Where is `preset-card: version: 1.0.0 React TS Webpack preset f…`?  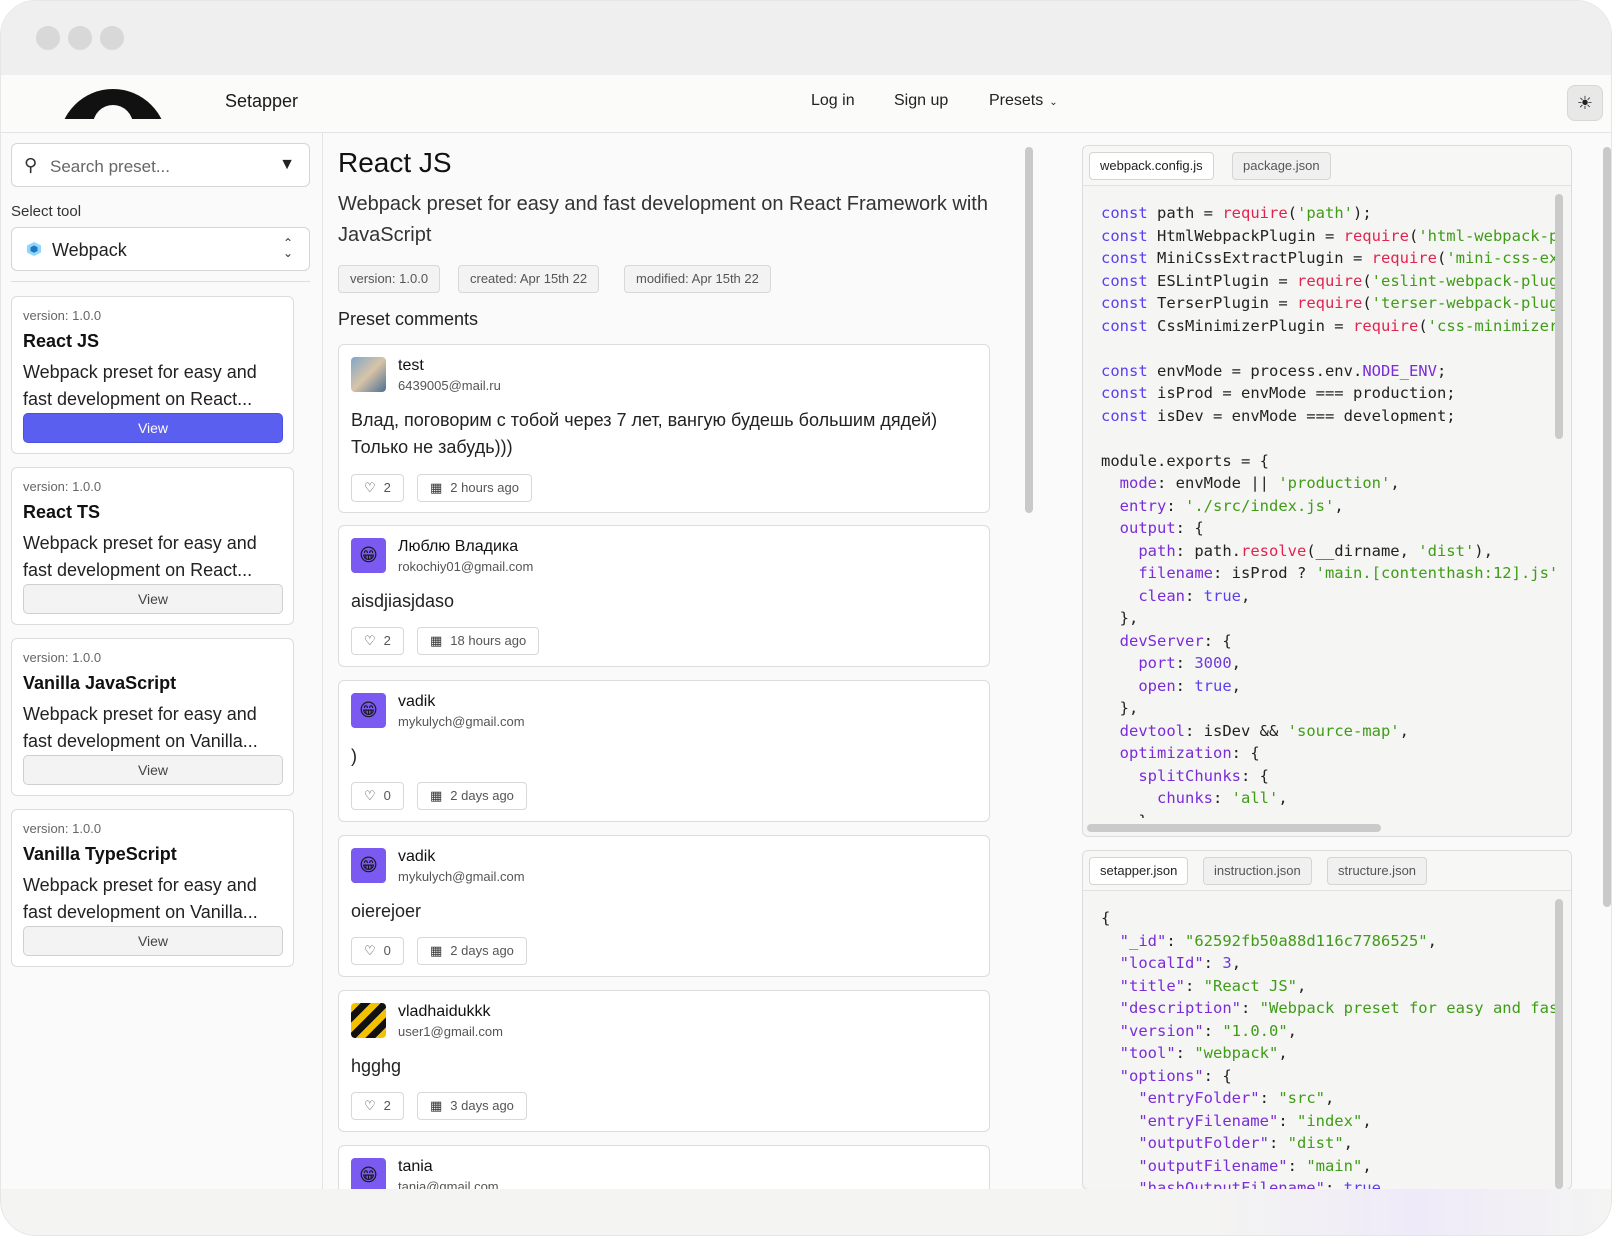
preset-card: version: 1.0.0 React TS Webpack preset f… is located at coordinates (152, 546).